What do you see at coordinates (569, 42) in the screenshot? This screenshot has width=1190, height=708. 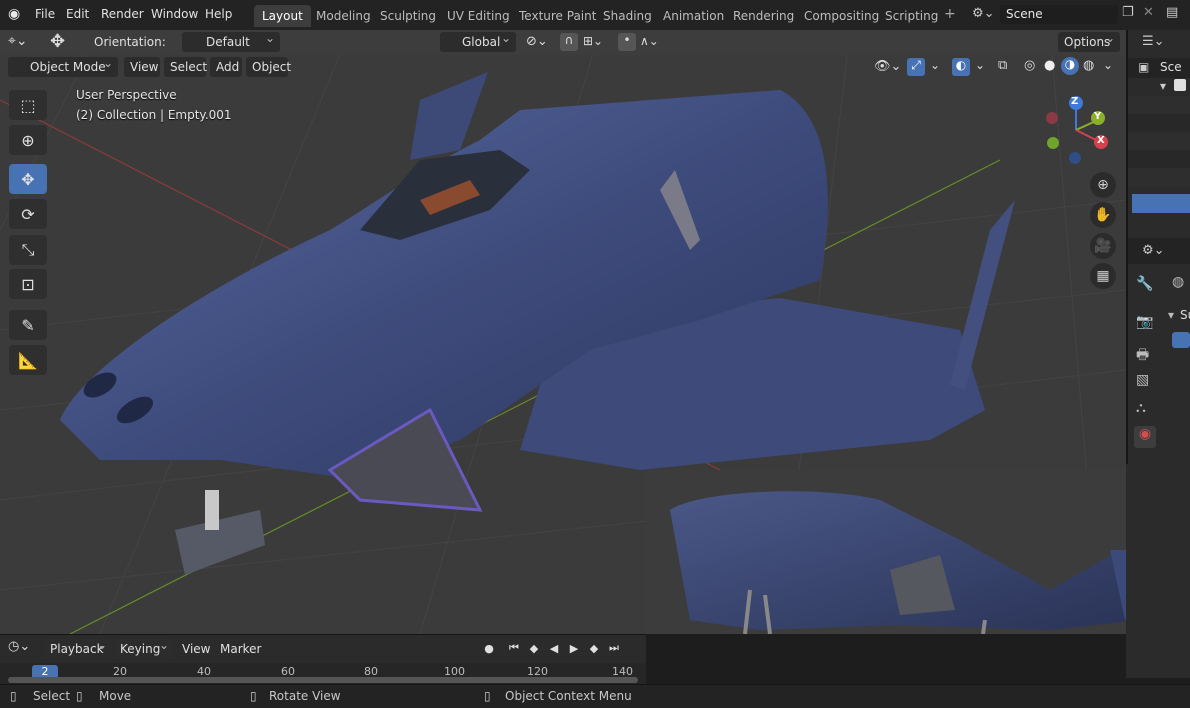 I see `snap-icon: ∩` at bounding box center [569, 42].